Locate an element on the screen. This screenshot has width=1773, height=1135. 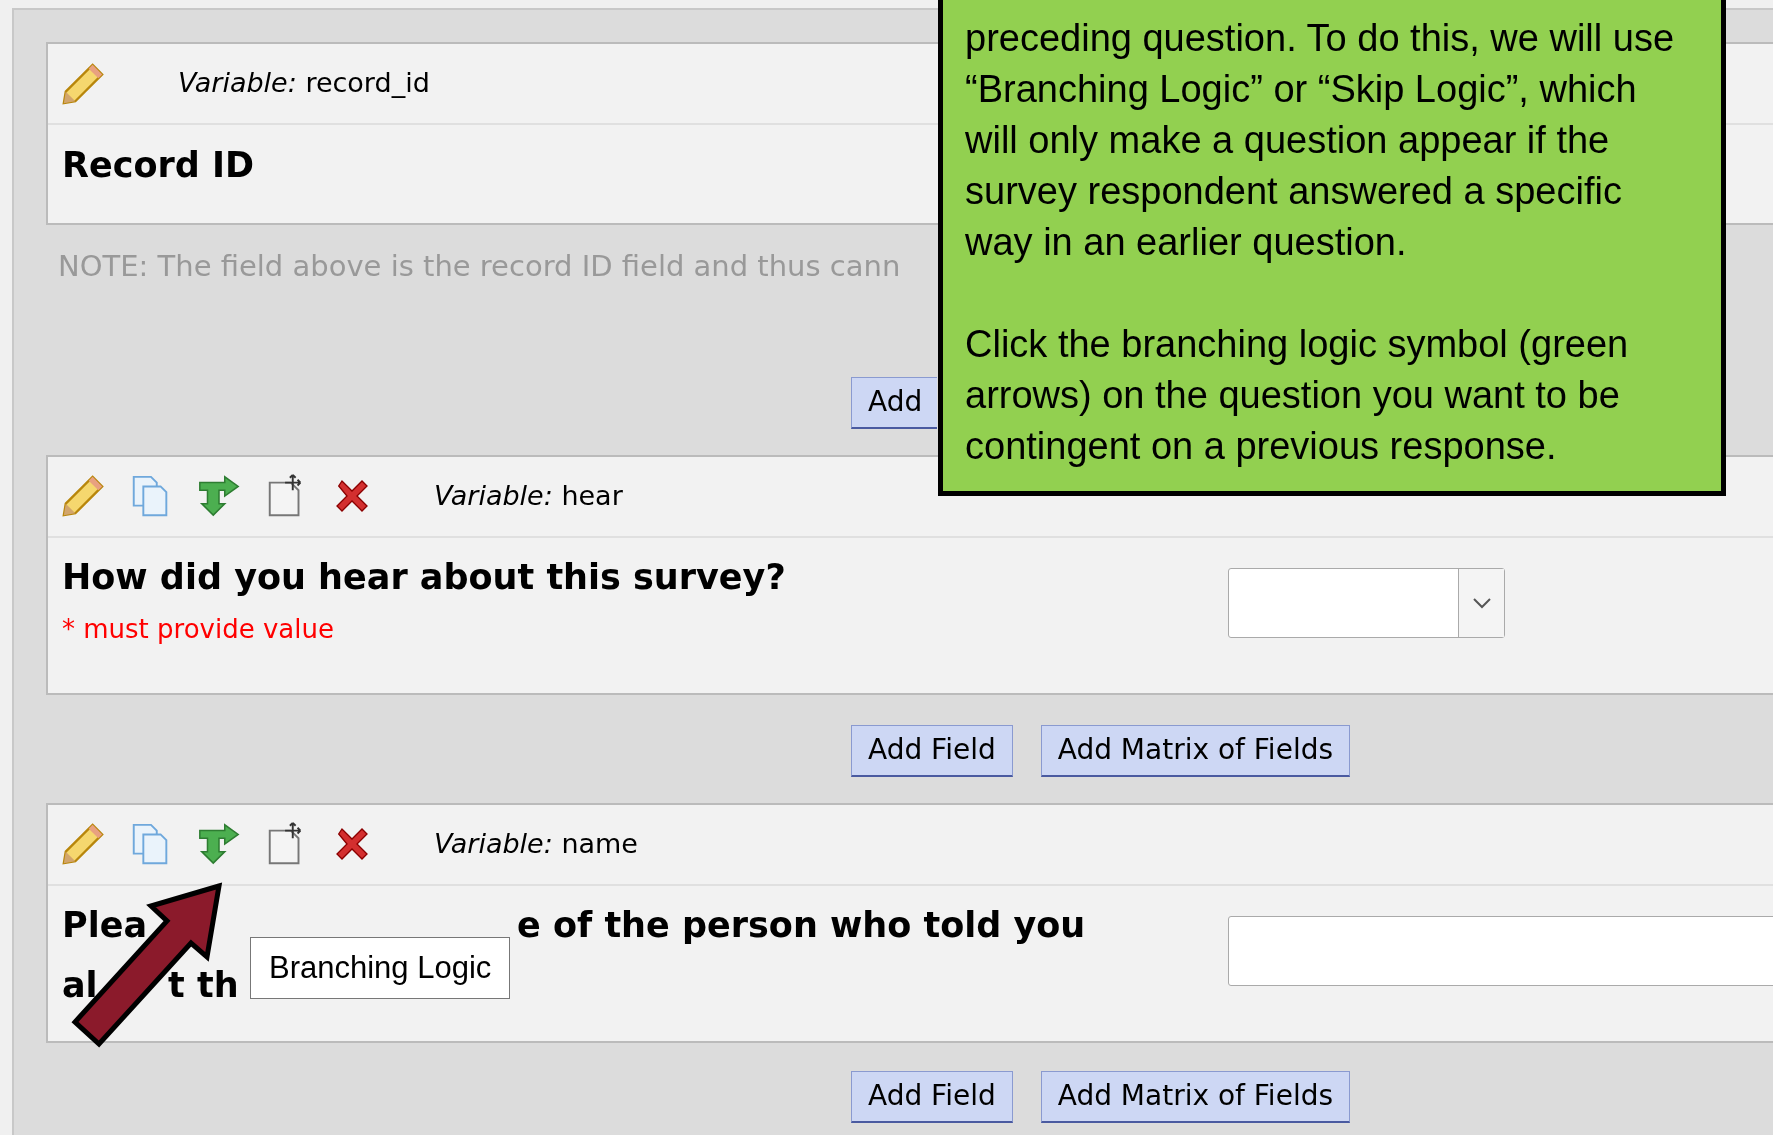
branching-logic-tooltip: Branching Logic is located at coordinates (380, 968).